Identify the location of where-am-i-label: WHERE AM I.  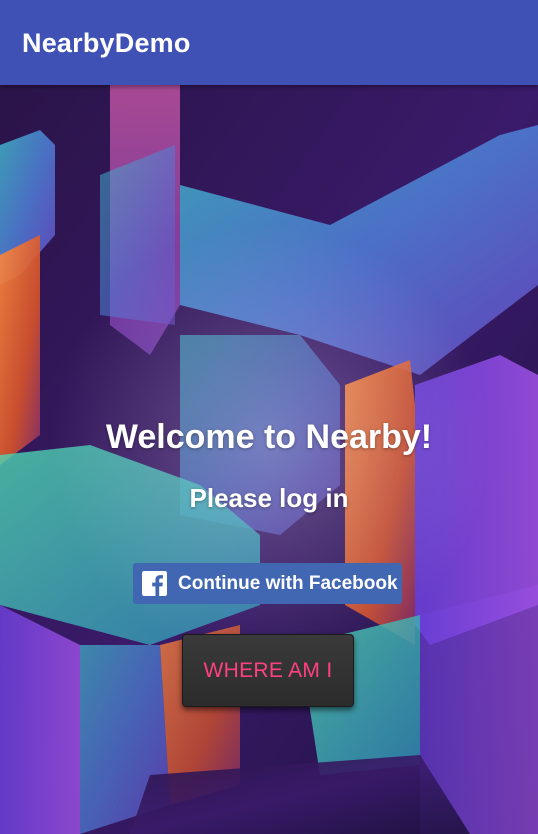
(268, 670).